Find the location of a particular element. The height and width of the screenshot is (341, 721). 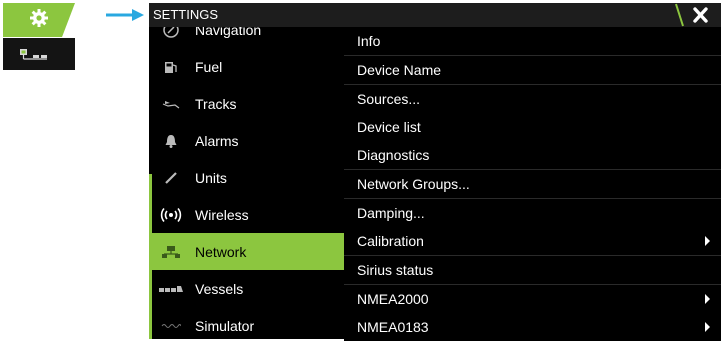

sidebar-item-units: Units is located at coordinates (246, 177).